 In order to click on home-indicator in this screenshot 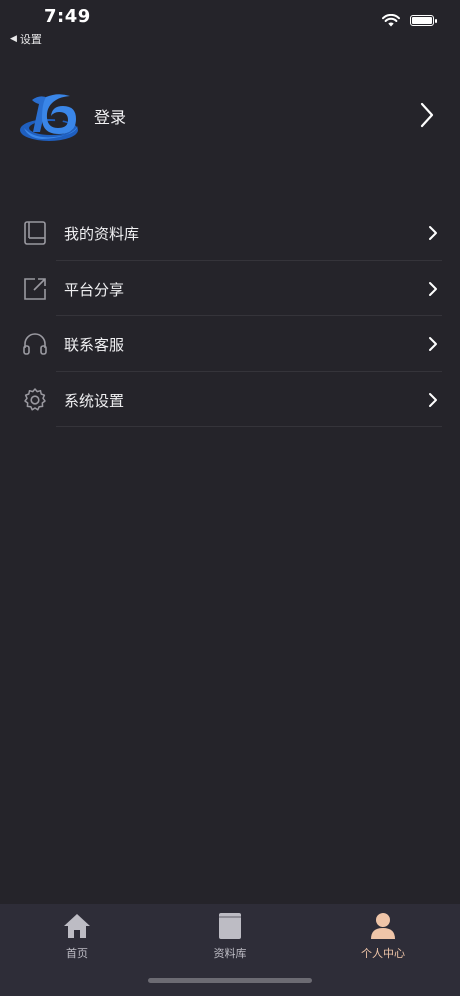, I will do `click(230, 980)`.